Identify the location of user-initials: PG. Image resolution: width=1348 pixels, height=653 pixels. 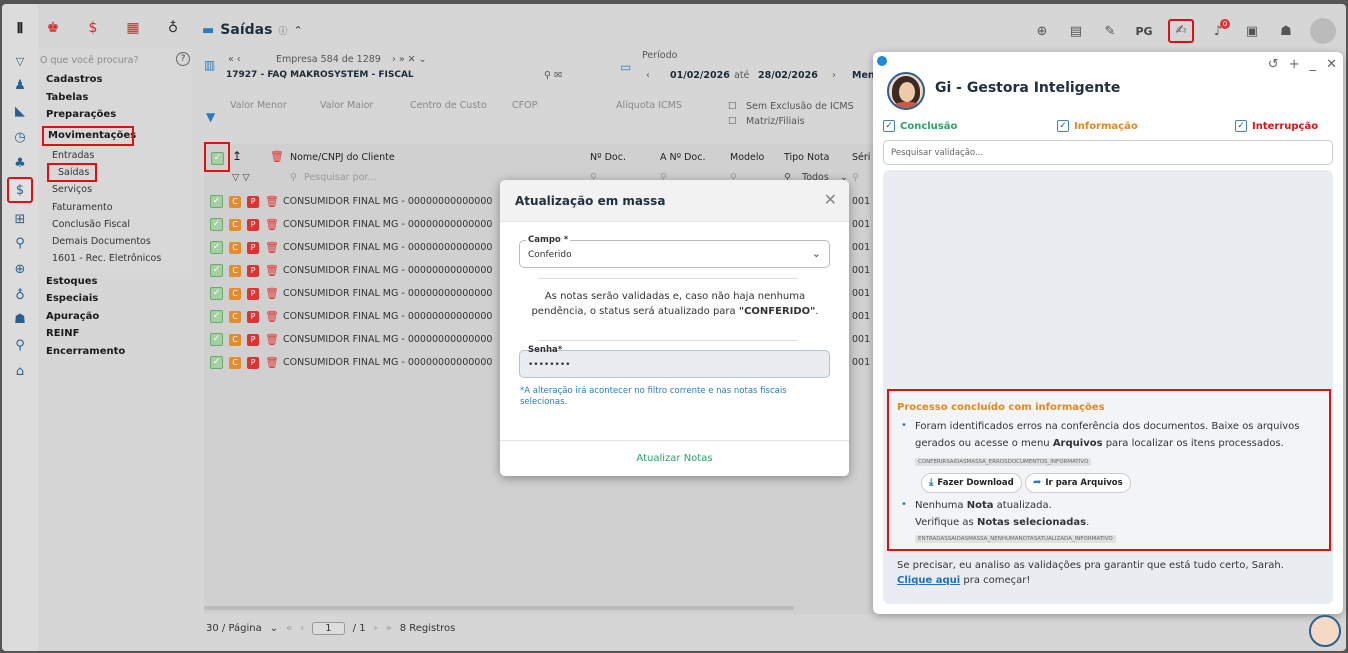
(1144, 31).